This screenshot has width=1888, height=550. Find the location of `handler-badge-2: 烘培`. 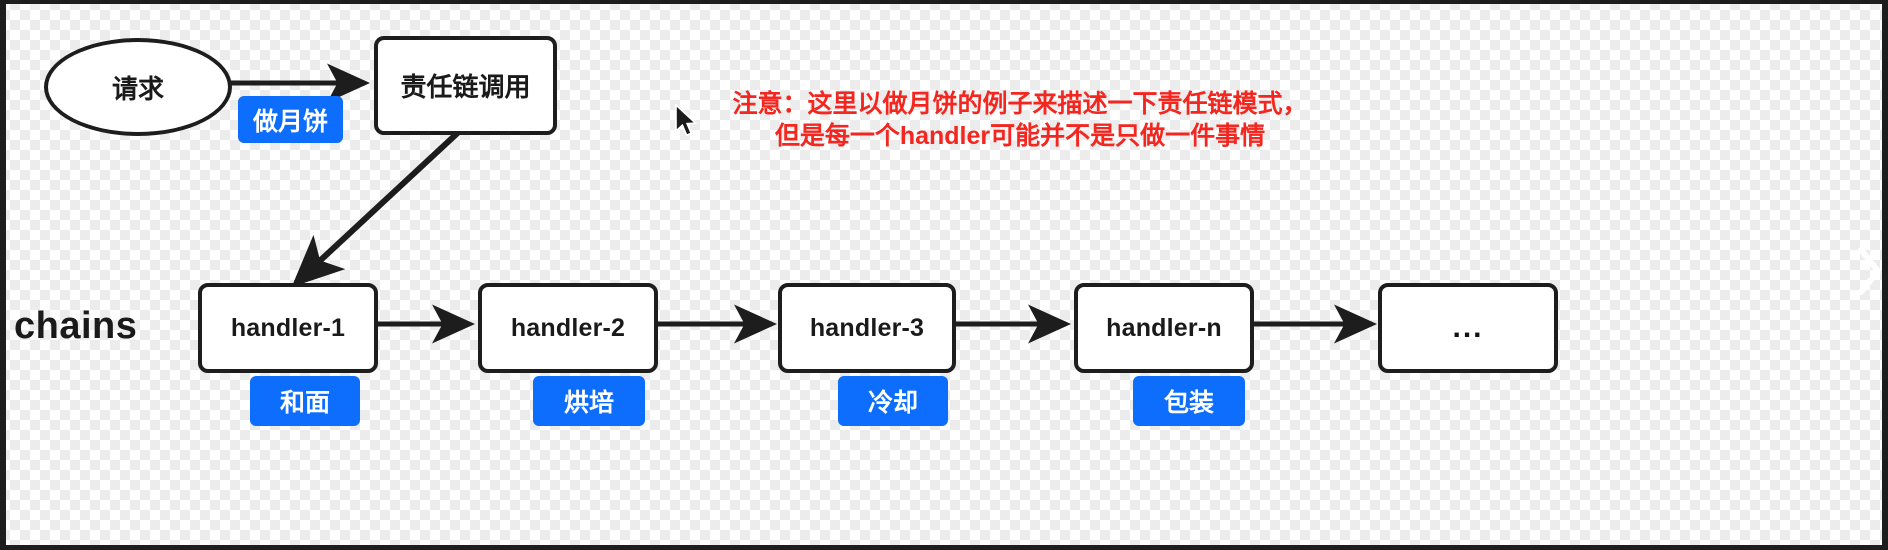

handler-badge-2: 烘培 is located at coordinates (589, 401).